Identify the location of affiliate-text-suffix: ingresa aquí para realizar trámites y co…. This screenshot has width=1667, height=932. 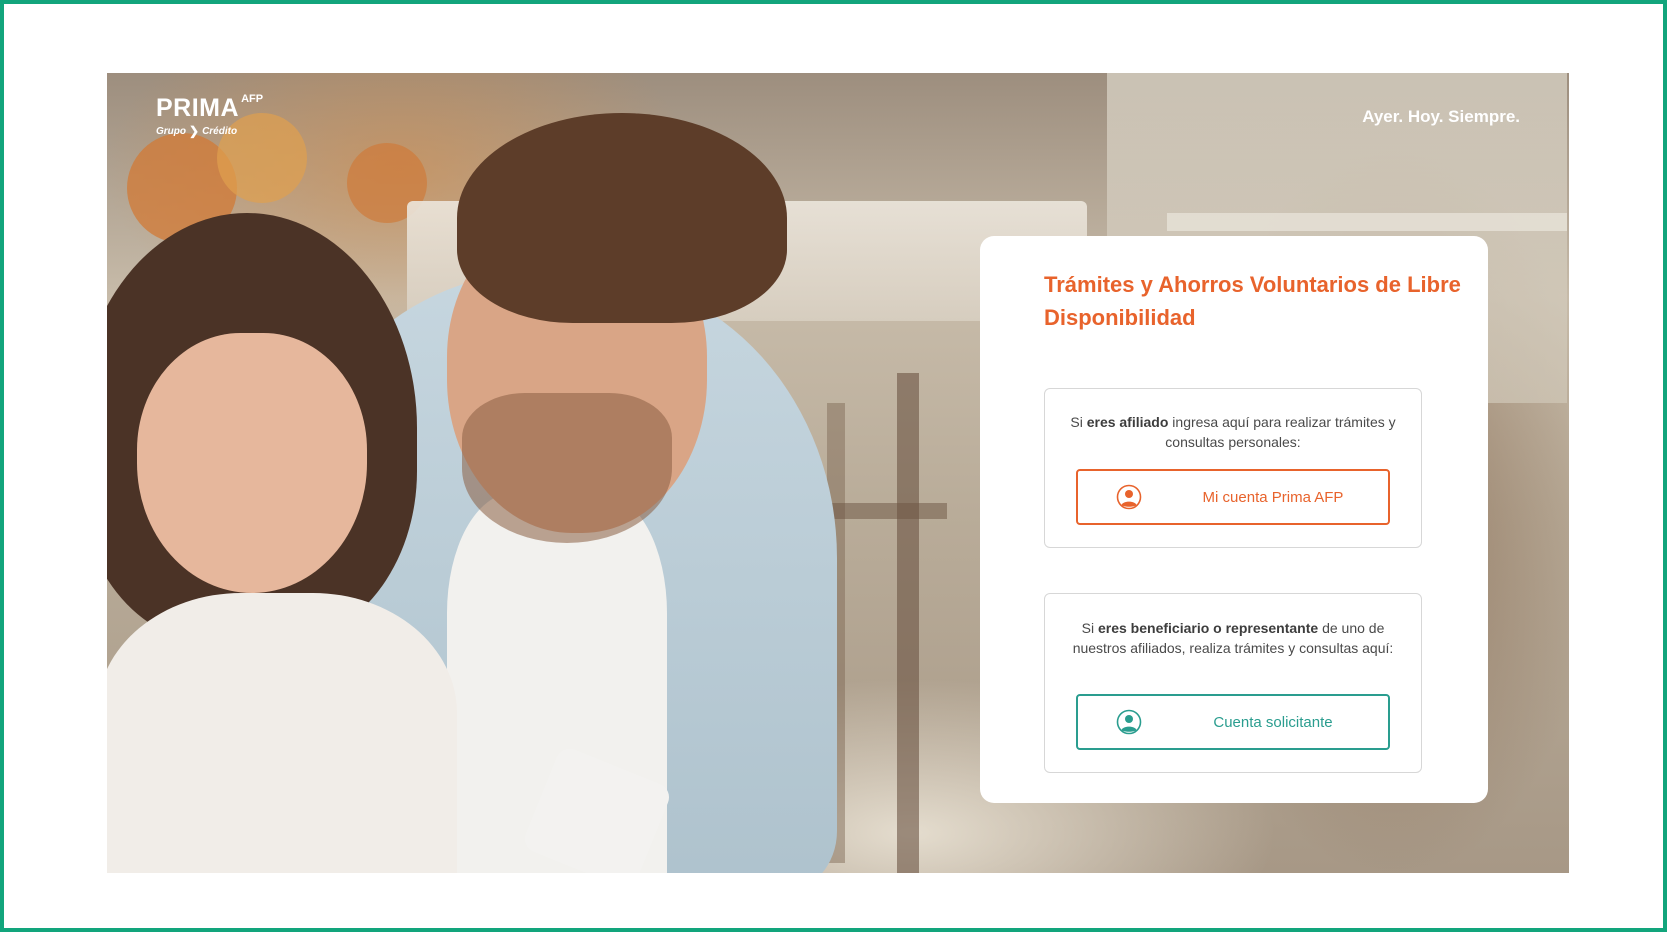
(1280, 432).